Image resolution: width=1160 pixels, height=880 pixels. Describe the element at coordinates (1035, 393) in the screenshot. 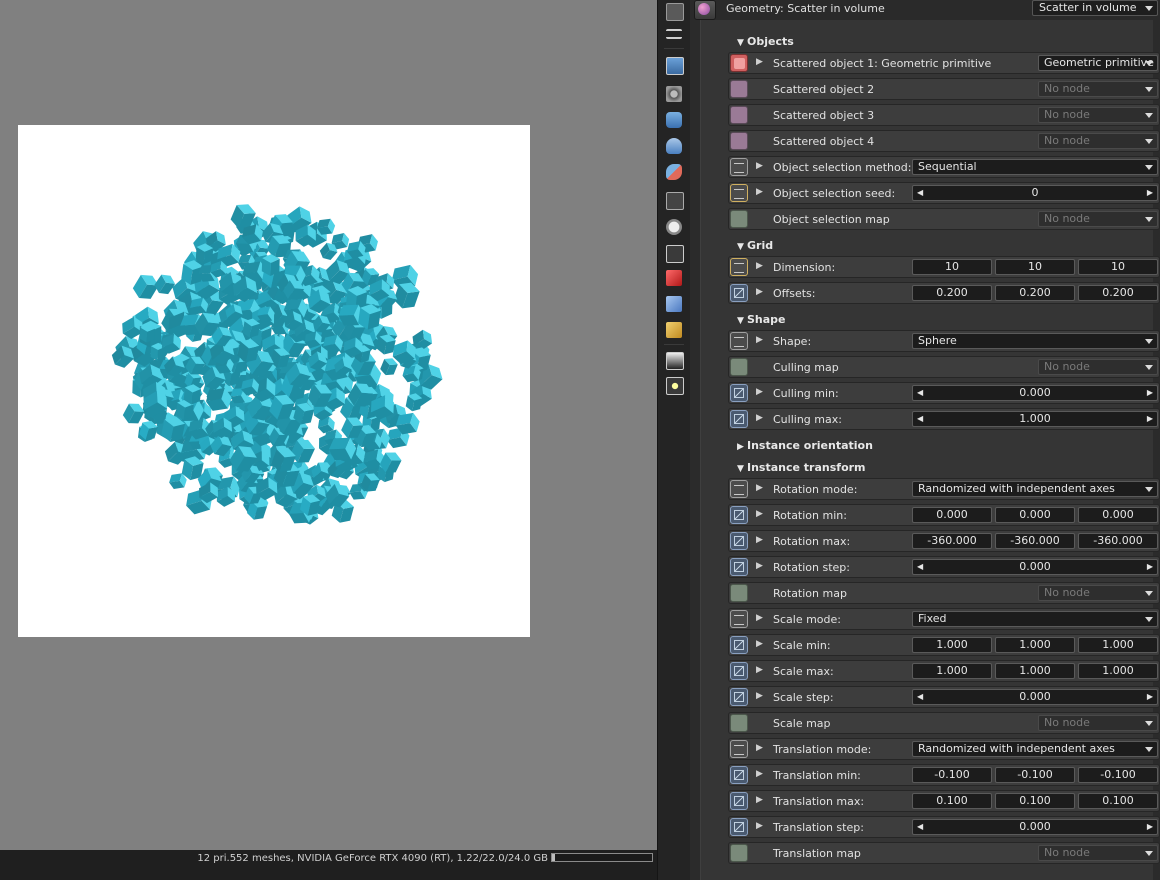

I see `culling-min-slider: ◀ 0.000 ▶` at that location.